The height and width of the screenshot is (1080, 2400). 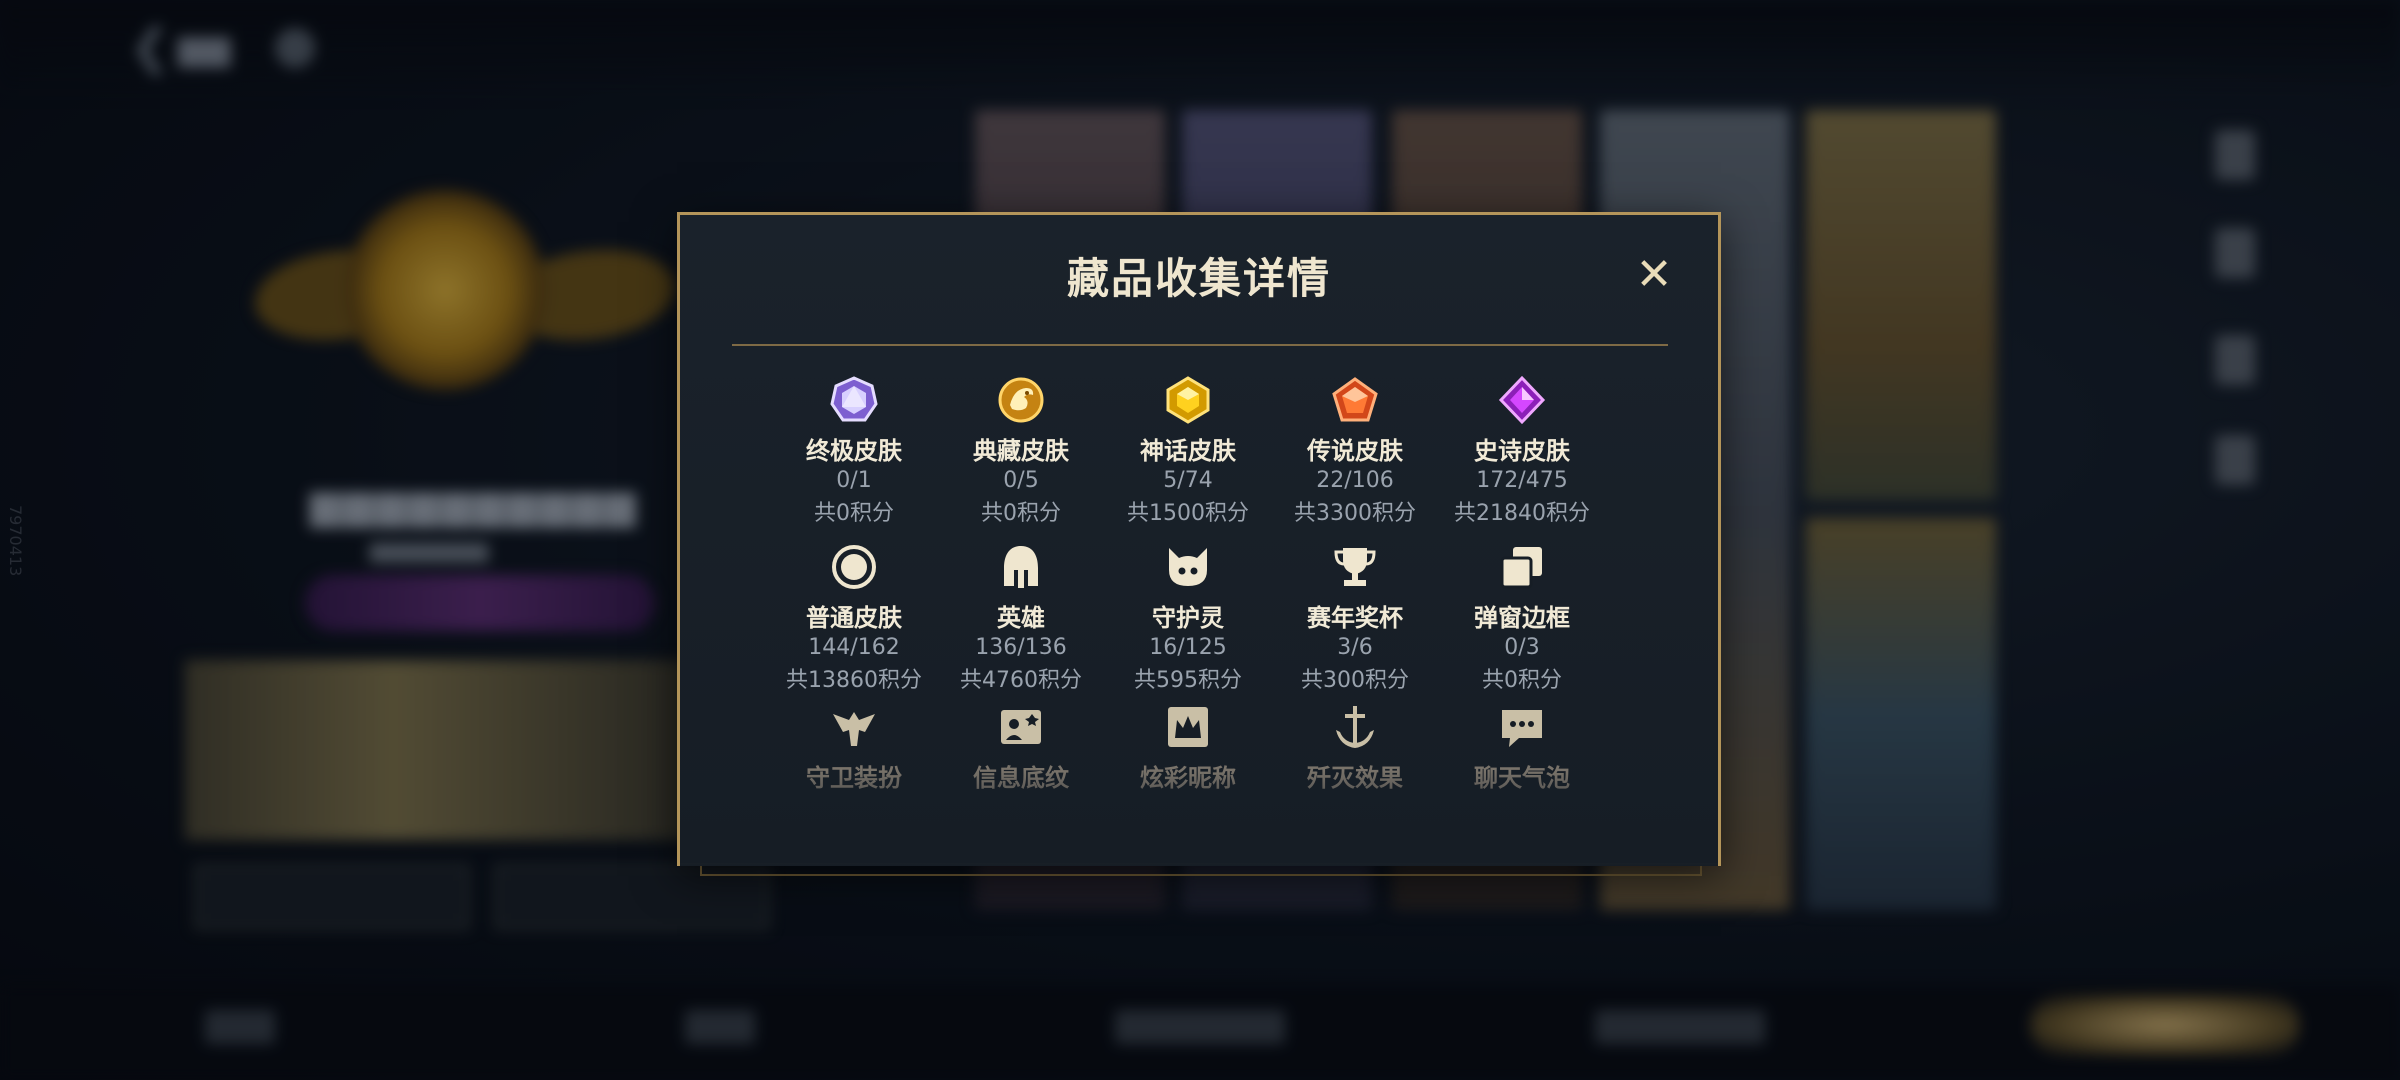 I want to click on colorful-nickname-icon, so click(x=1188, y=727).